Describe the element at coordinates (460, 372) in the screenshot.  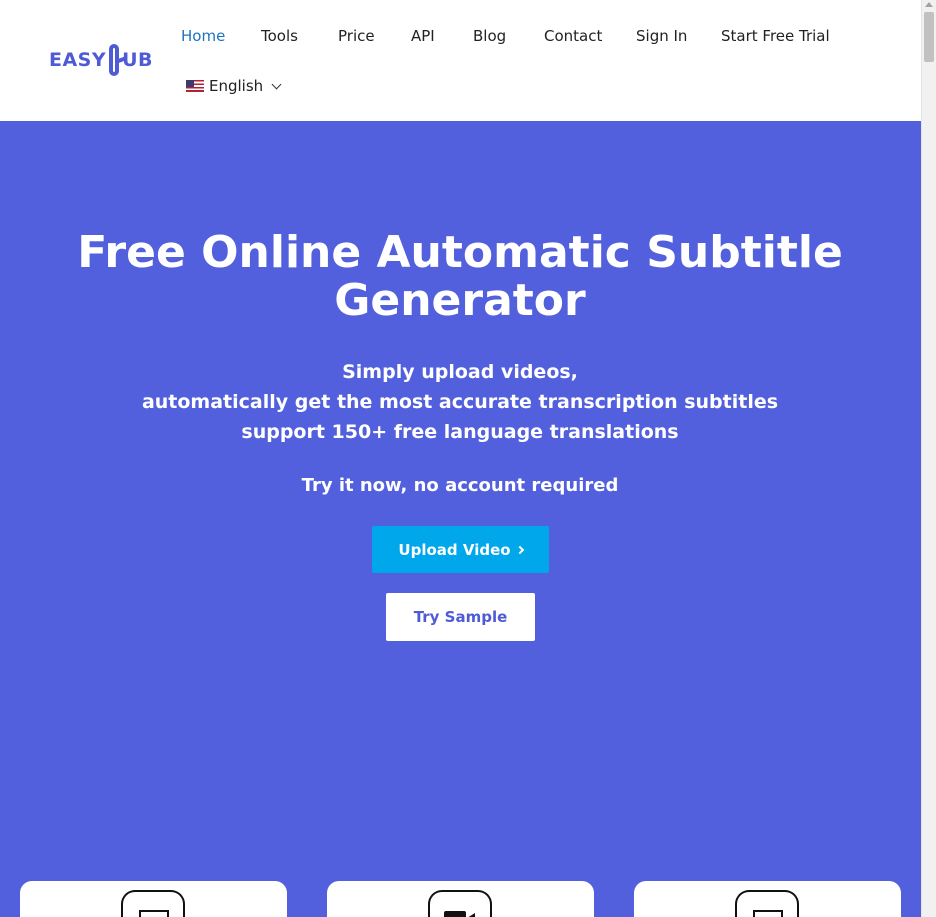
I see `hero-subtitle-line-1: Simply upload videos,` at that location.